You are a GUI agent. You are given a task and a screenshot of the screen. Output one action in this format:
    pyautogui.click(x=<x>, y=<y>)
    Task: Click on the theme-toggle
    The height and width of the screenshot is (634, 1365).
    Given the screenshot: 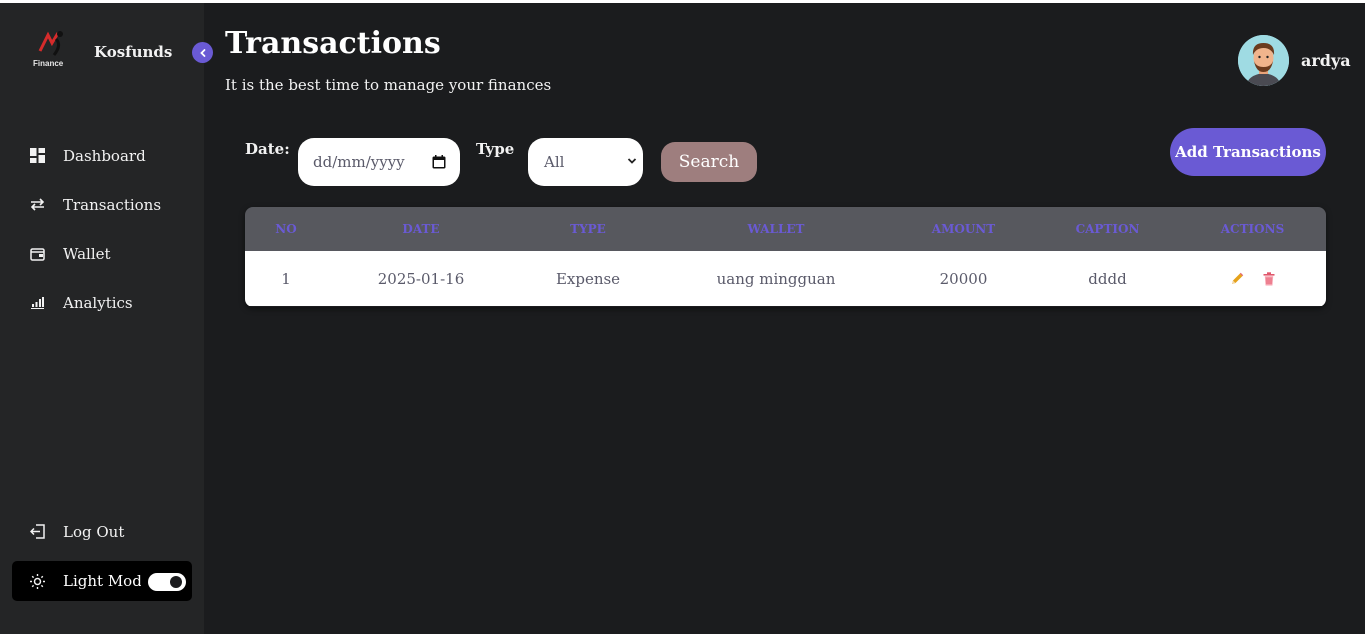 What is the action you would take?
    pyautogui.click(x=167, y=582)
    